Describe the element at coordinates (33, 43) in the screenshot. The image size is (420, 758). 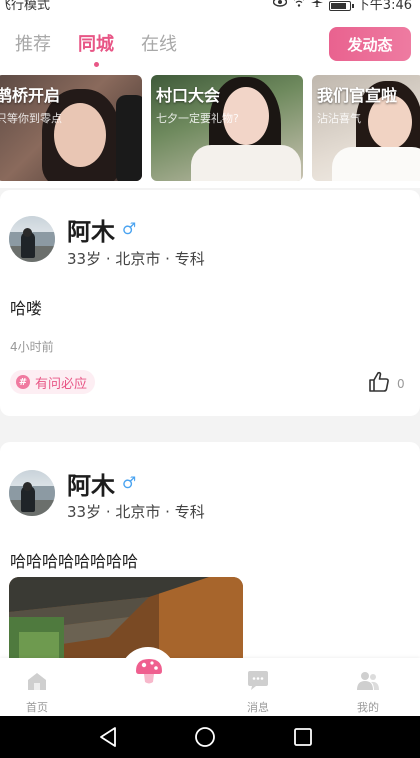
I see `tab-recommend: 推荐` at that location.